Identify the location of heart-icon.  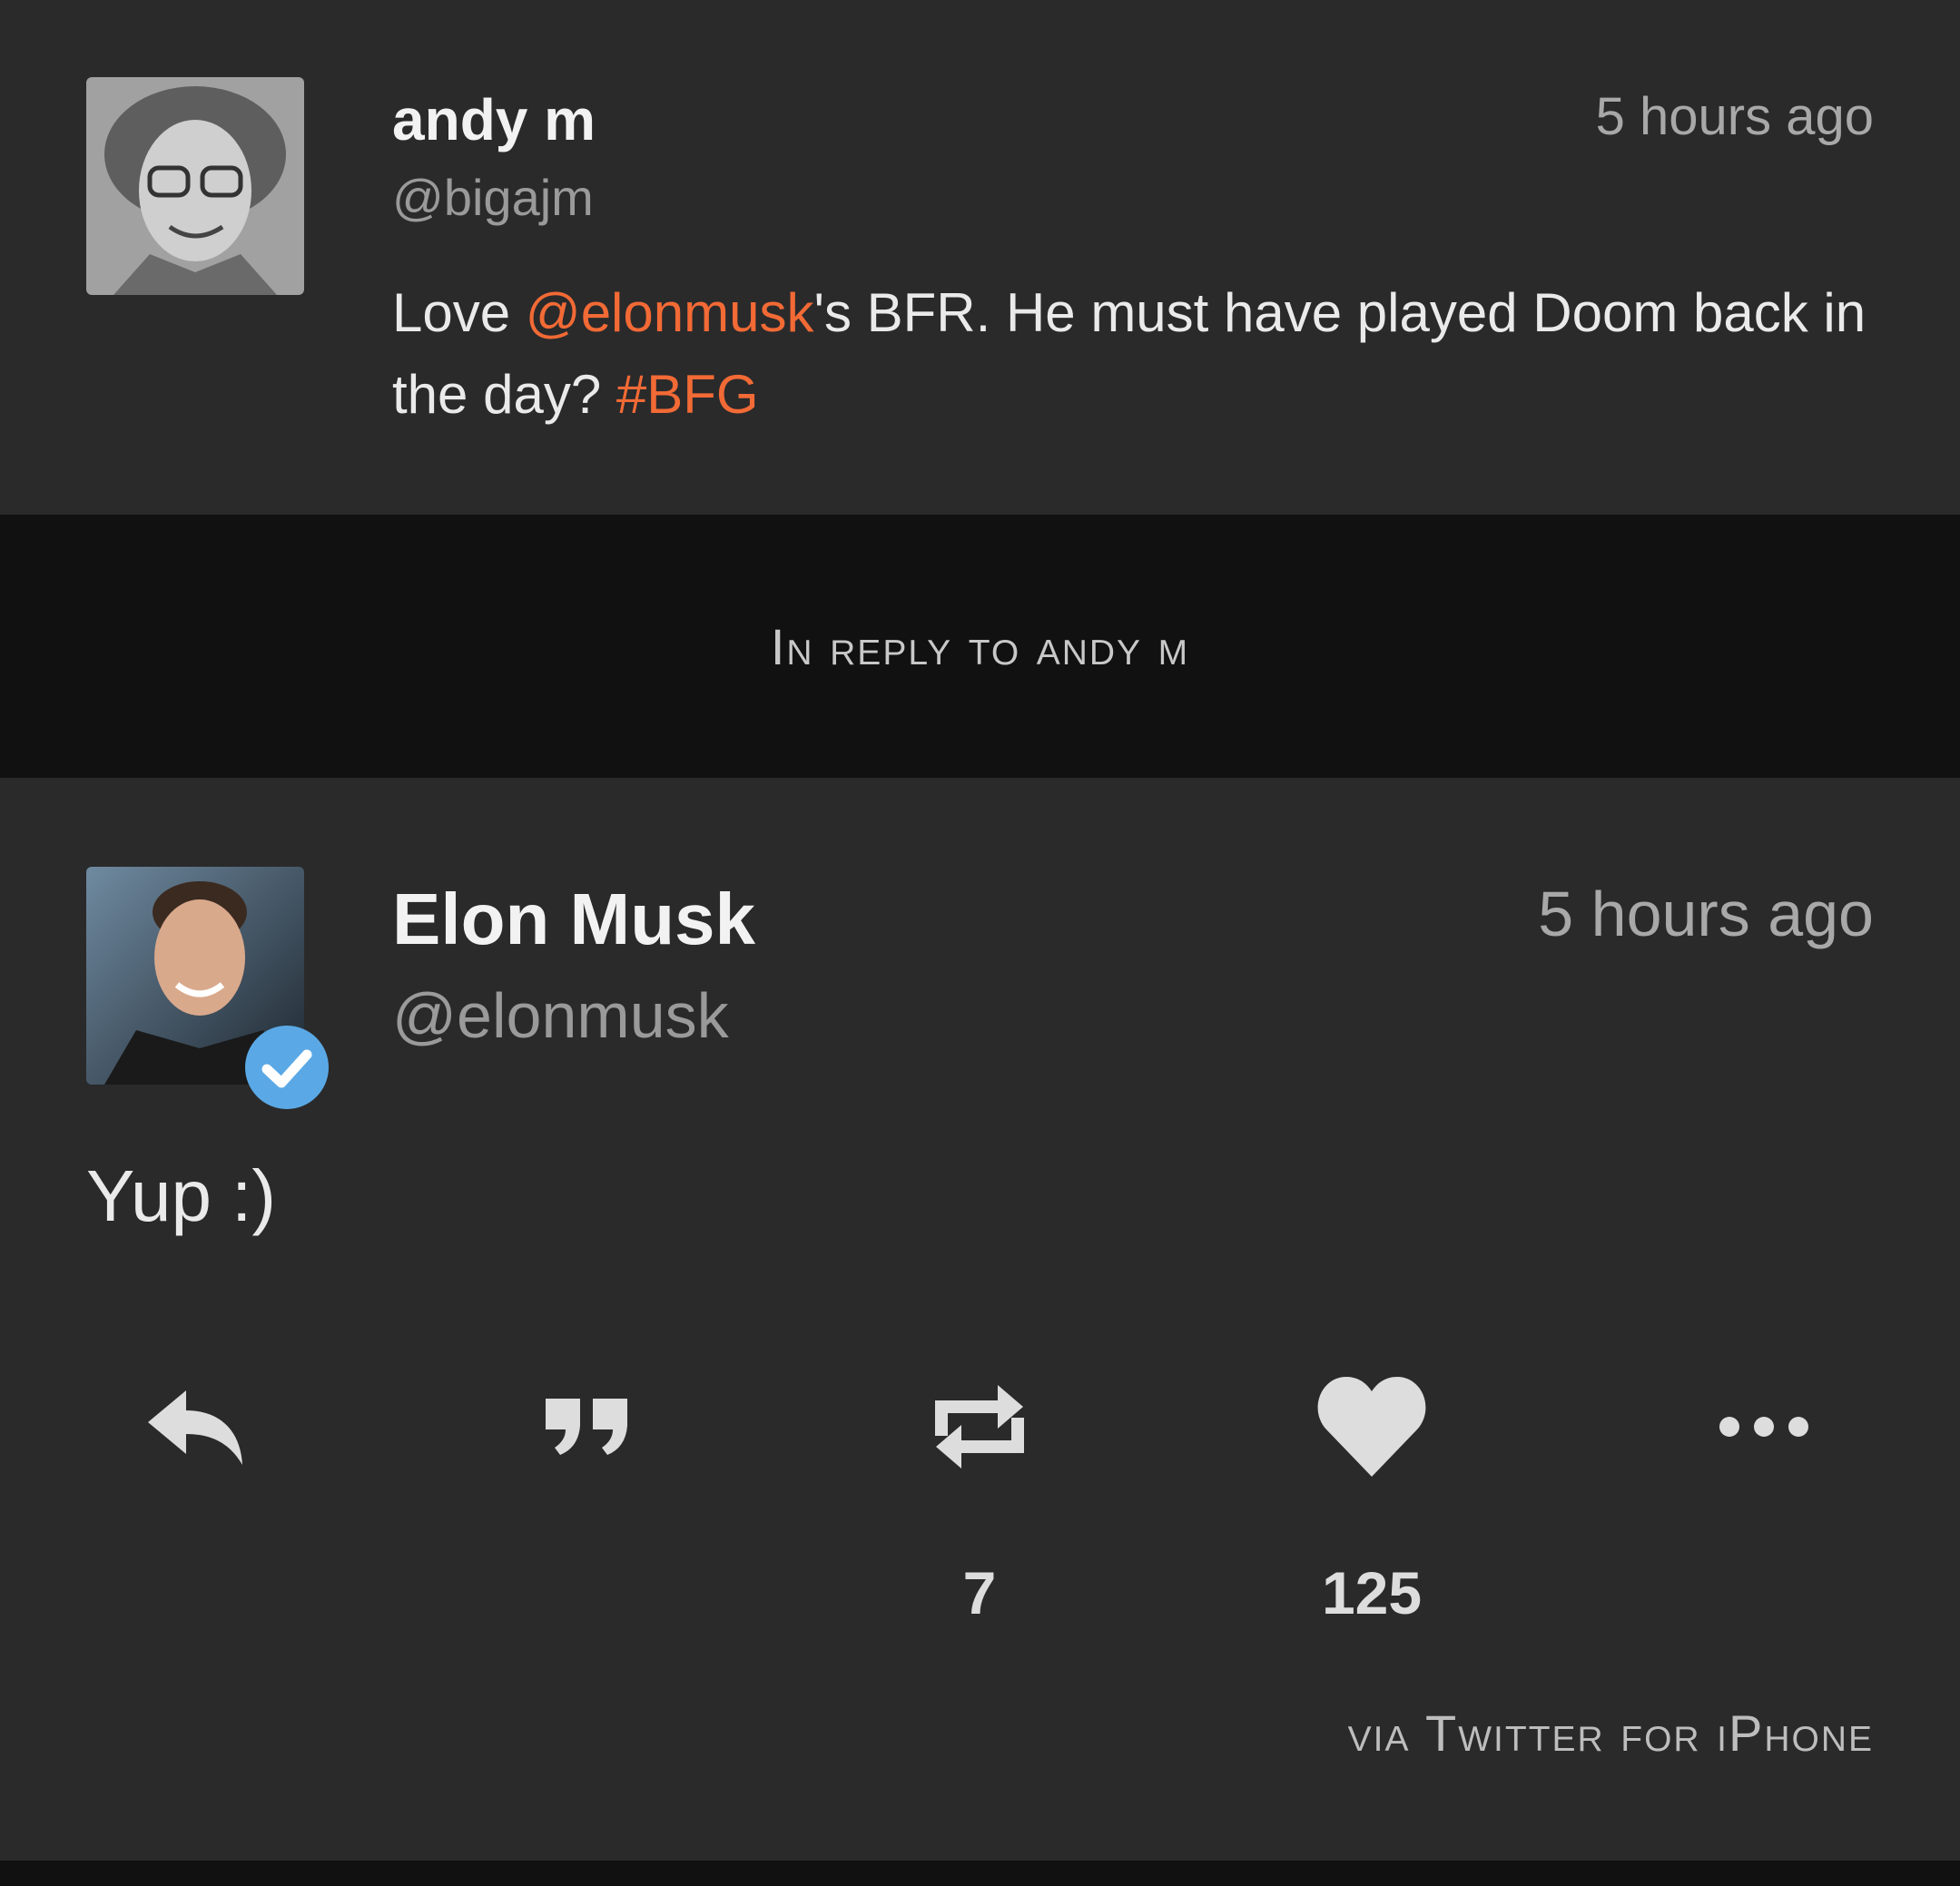
(1372, 1427).